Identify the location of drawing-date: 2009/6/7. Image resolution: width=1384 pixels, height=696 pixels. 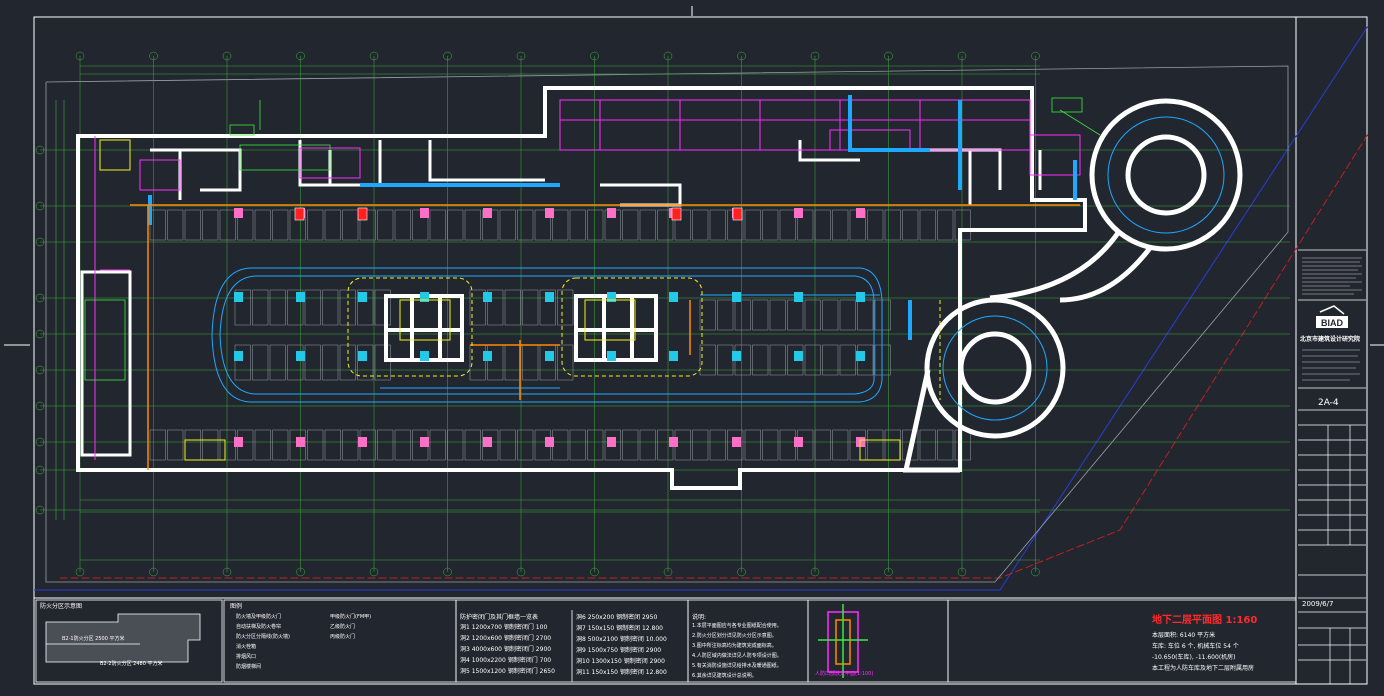
(1318, 604).